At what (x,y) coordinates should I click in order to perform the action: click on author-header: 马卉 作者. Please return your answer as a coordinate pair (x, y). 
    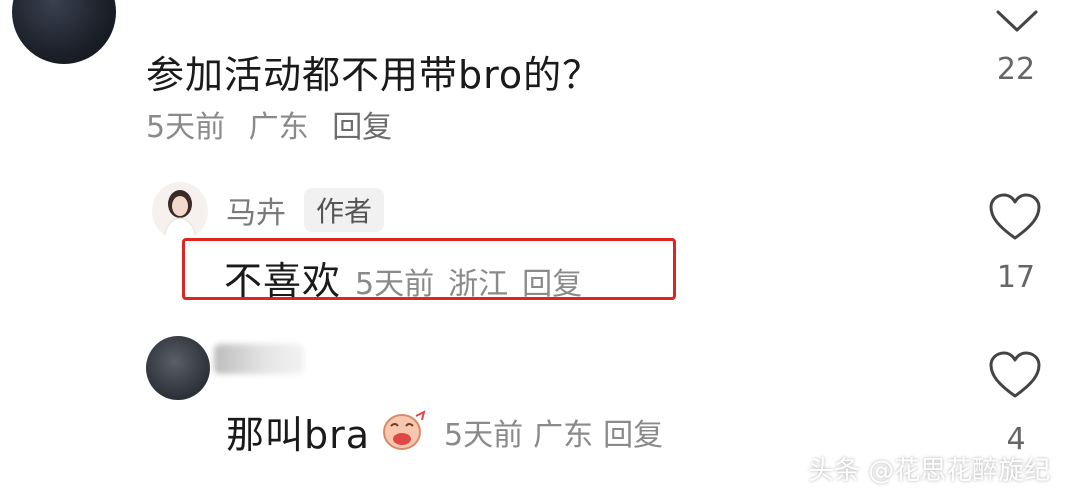
    Looking at the image, I should click on (305, 210).